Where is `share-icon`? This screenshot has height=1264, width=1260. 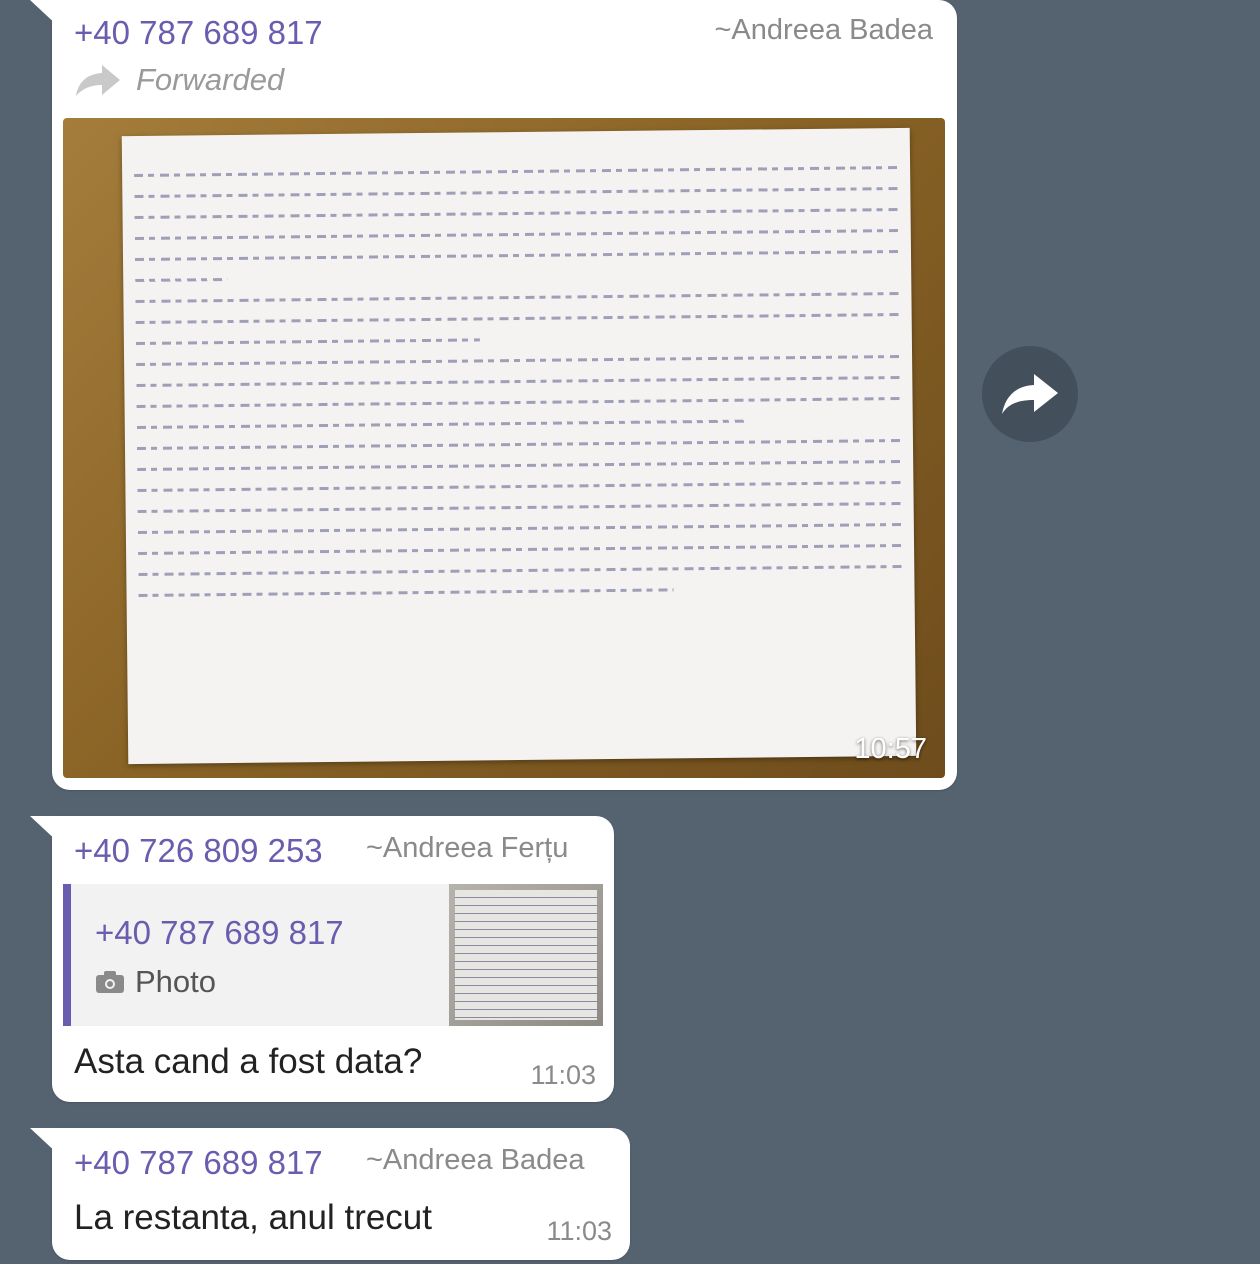 share-icon is located at coordinates (1030, 394).